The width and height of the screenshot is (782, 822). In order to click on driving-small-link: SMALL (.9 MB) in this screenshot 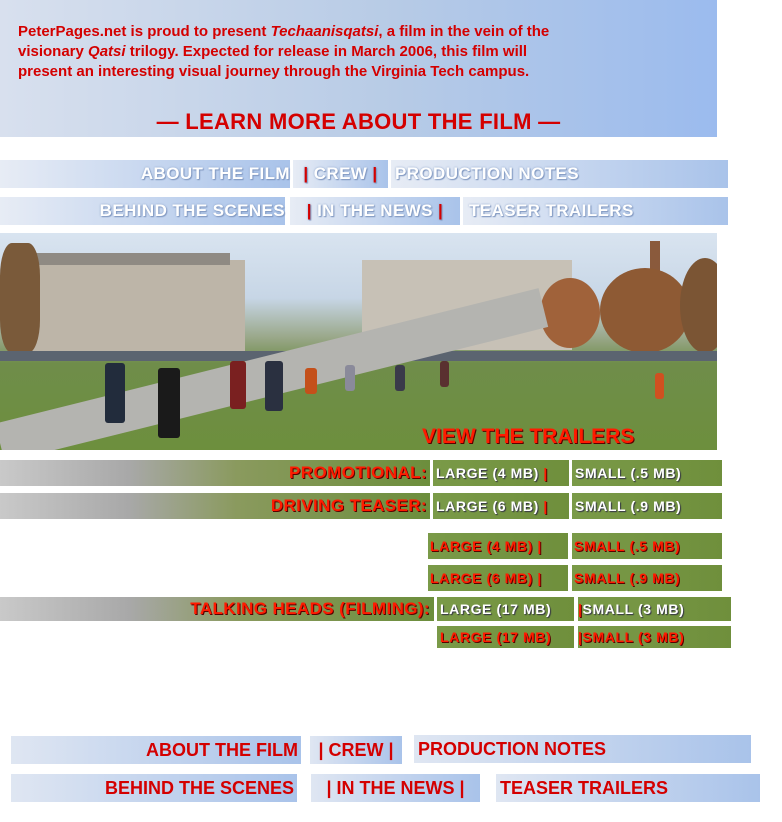, I will do `click(647, 506)`.